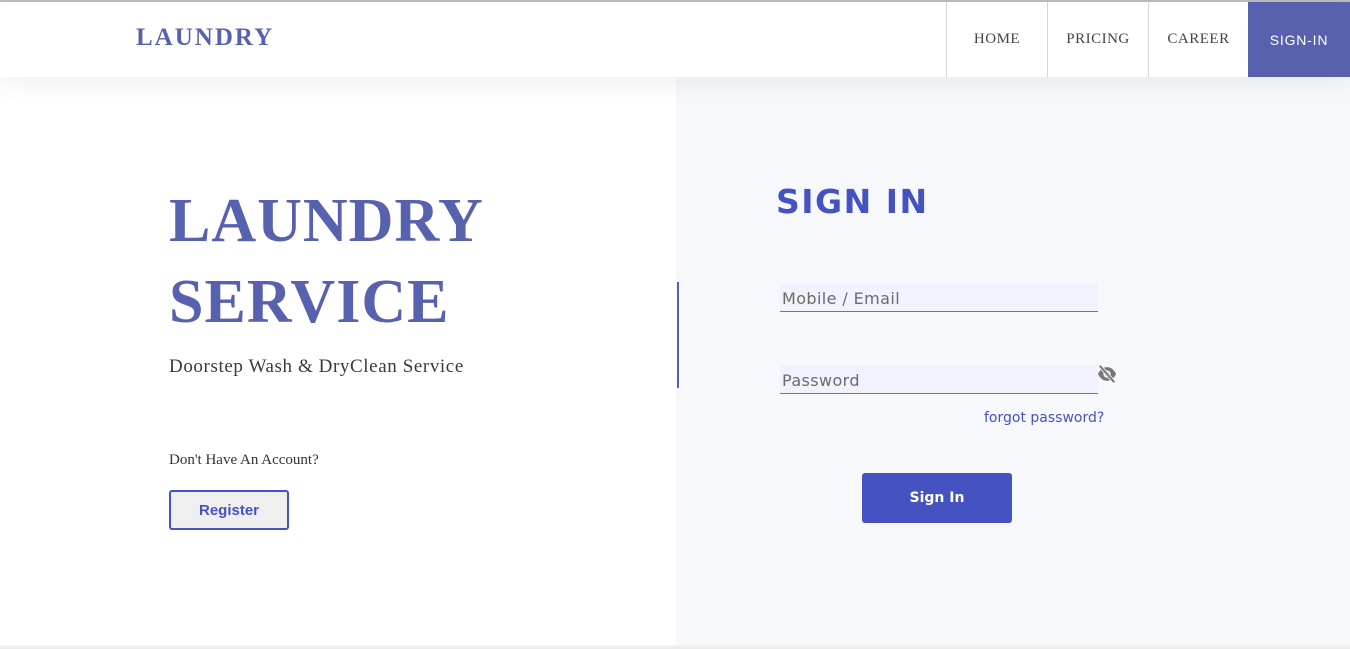 The image size is (1350, 649). What do you see at coordinates (205, 38) in the screenshot?
I see `brand-logo: LAUNDRY` at bounding box center [205, 38].